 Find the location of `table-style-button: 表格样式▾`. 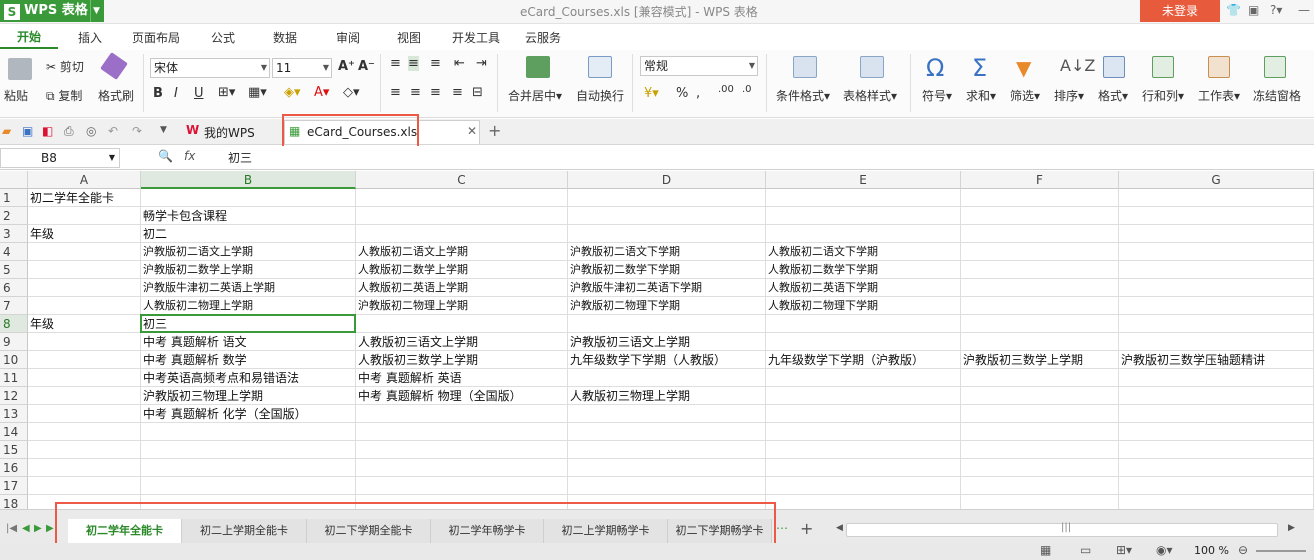

table-style-button: 表格样式▾ is located at coordinates (870, 95).